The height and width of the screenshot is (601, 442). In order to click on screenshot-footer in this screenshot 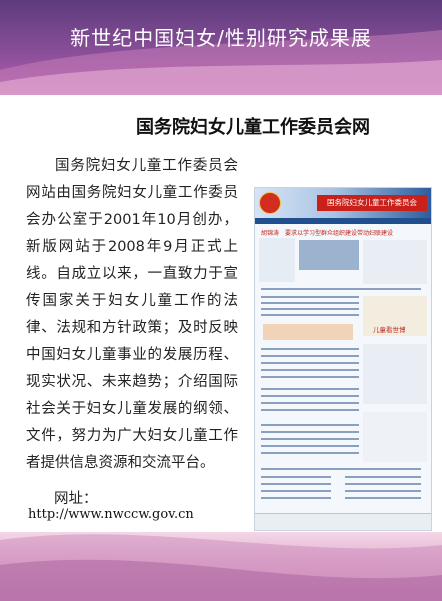, I will do `click(343, 521)`.